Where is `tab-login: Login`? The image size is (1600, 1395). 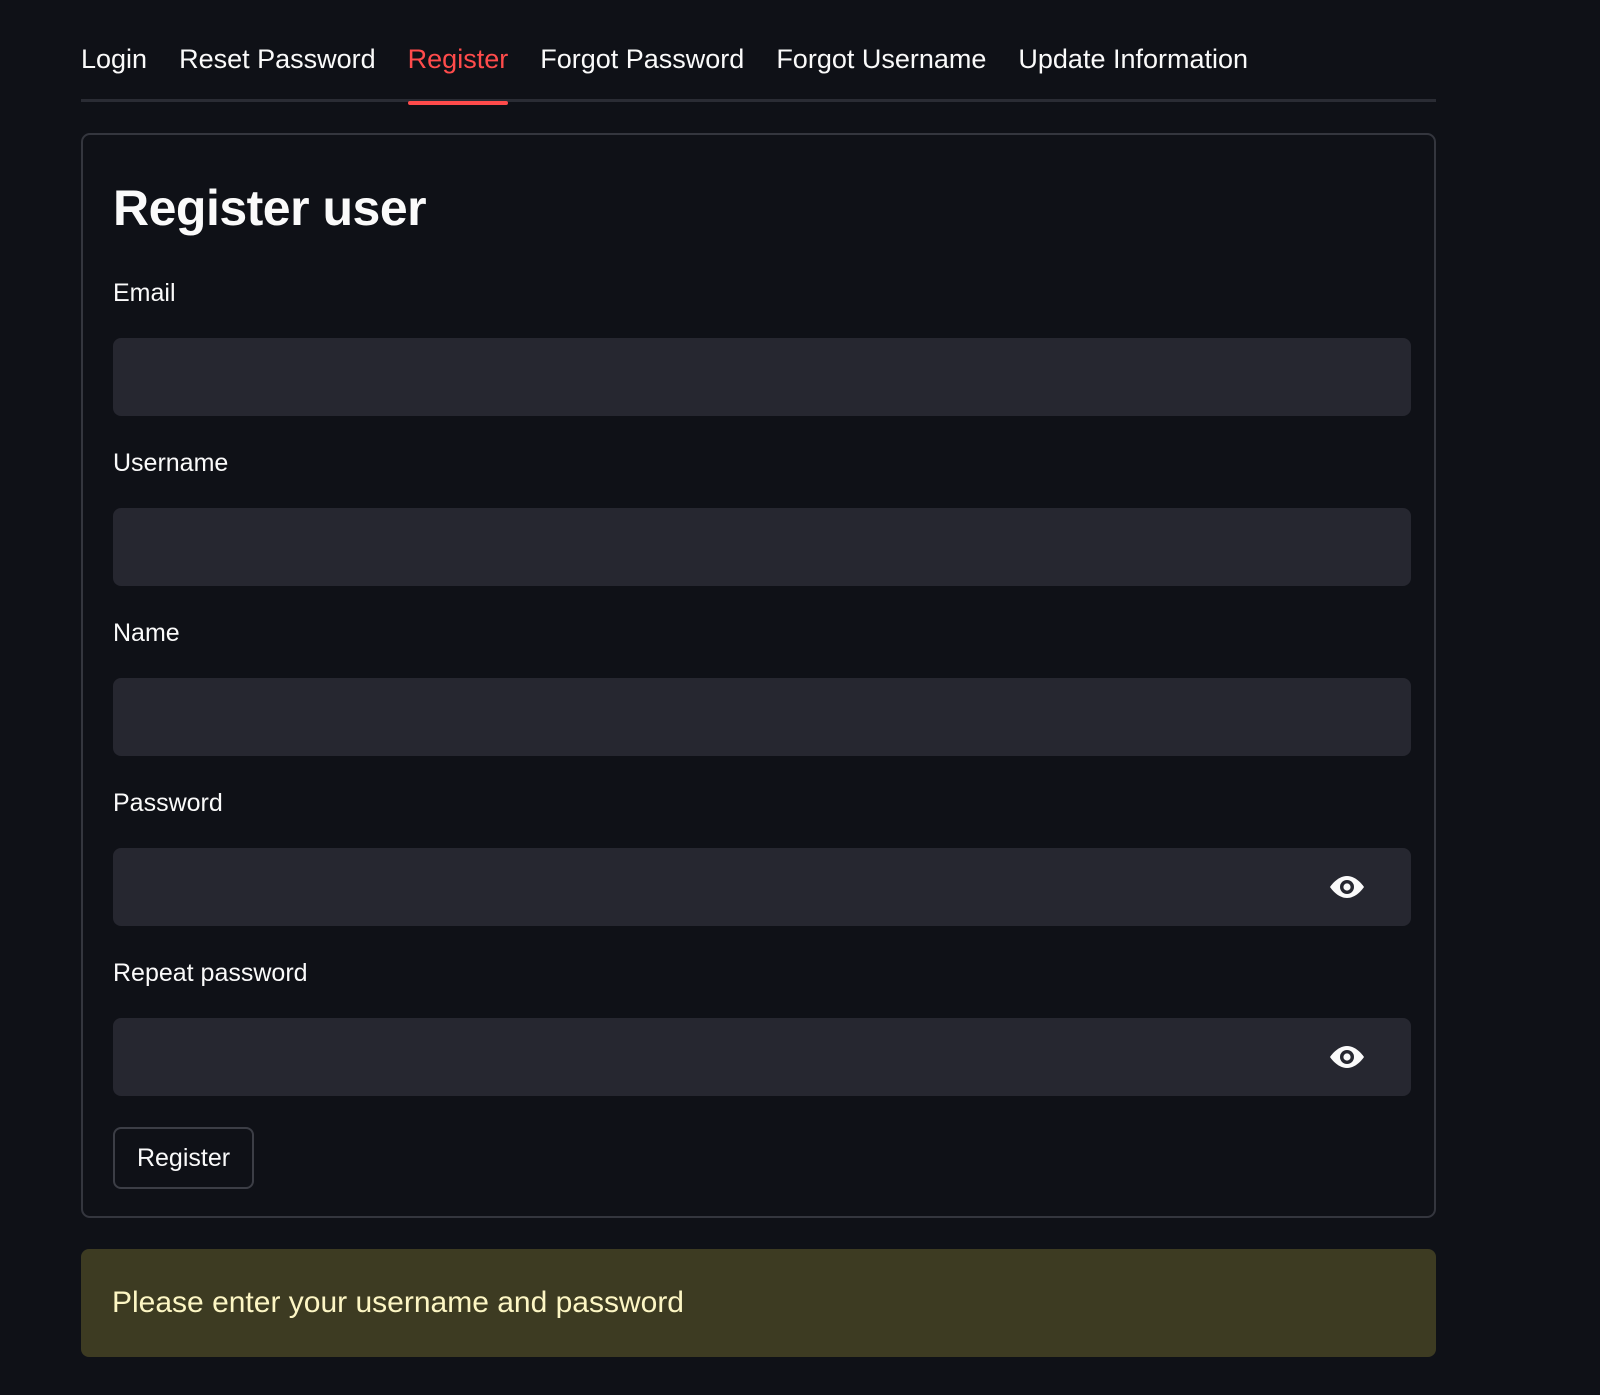
tab-login: Login is located at coordinates (114, 69).